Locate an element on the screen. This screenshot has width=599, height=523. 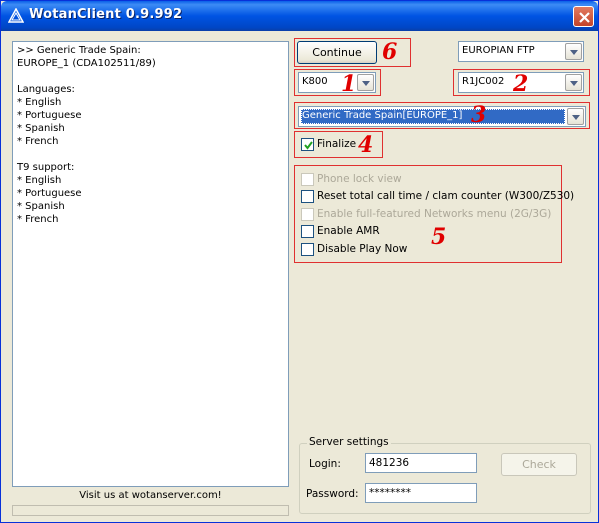
annotation-5: 5 is located at coordinates (439, 237).